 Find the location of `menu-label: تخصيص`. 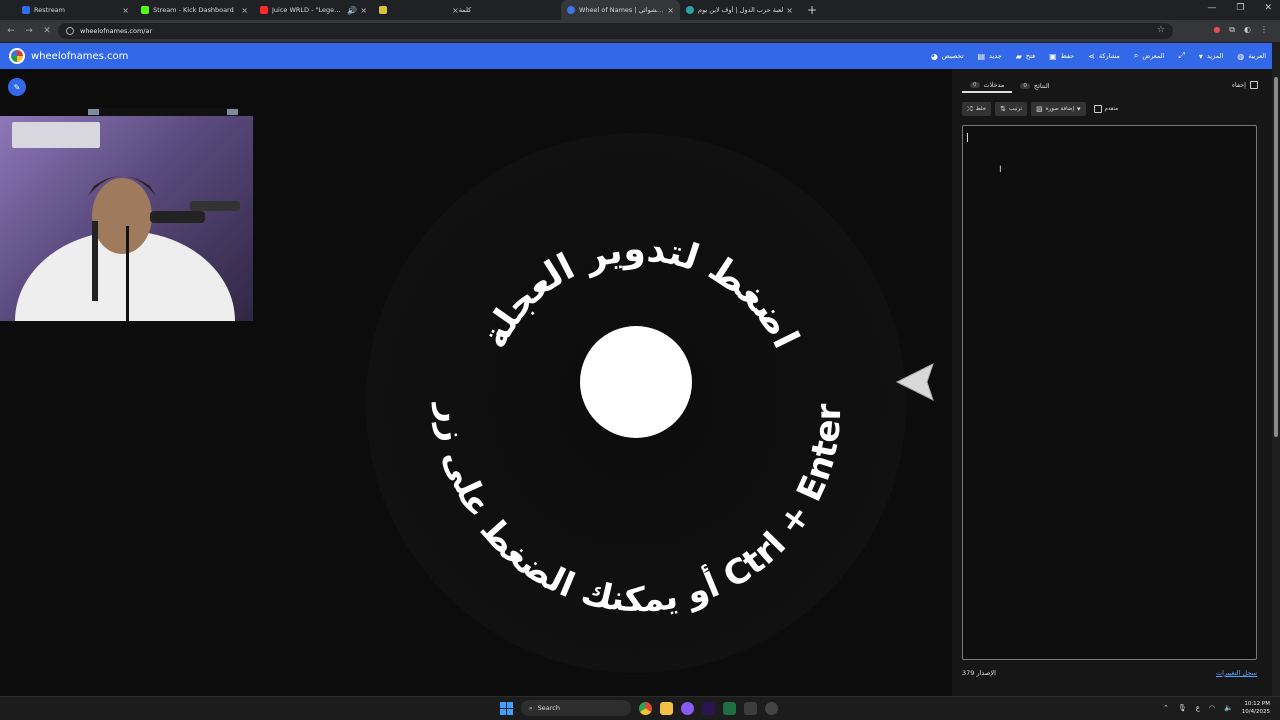

menu-label: تخصيص is located at coordinates (952, 56).